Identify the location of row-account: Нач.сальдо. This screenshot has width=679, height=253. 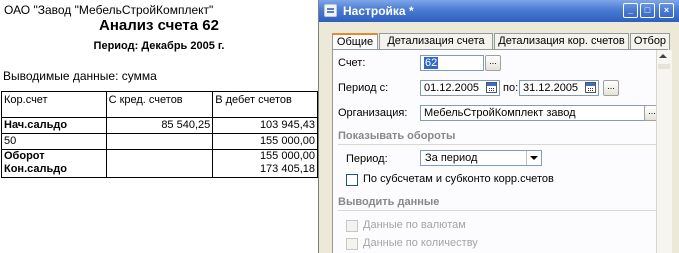
(54, 125).